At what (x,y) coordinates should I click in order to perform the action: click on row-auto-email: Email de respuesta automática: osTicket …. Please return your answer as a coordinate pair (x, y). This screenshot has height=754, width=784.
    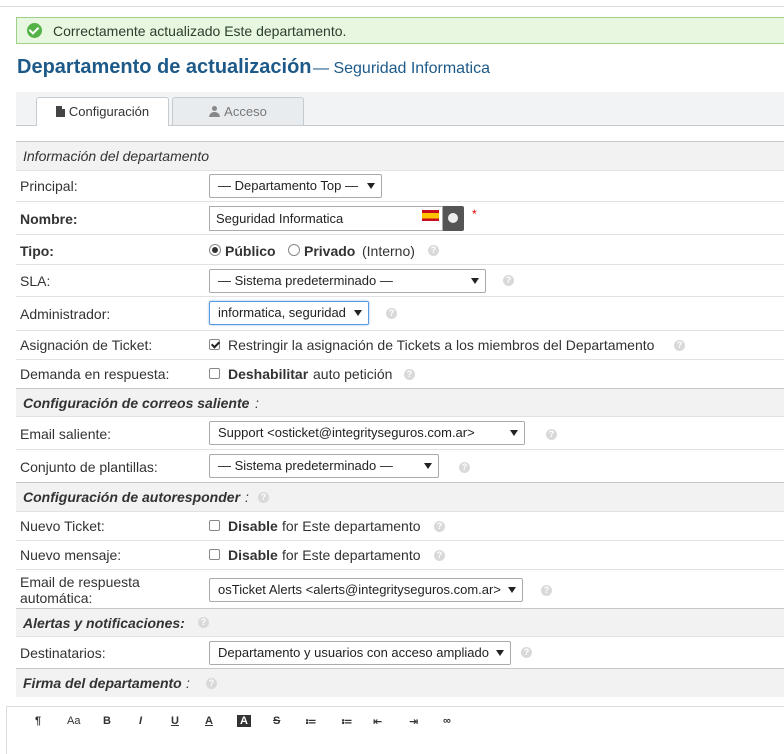
    Looking at the image, I should click on (400, 588).